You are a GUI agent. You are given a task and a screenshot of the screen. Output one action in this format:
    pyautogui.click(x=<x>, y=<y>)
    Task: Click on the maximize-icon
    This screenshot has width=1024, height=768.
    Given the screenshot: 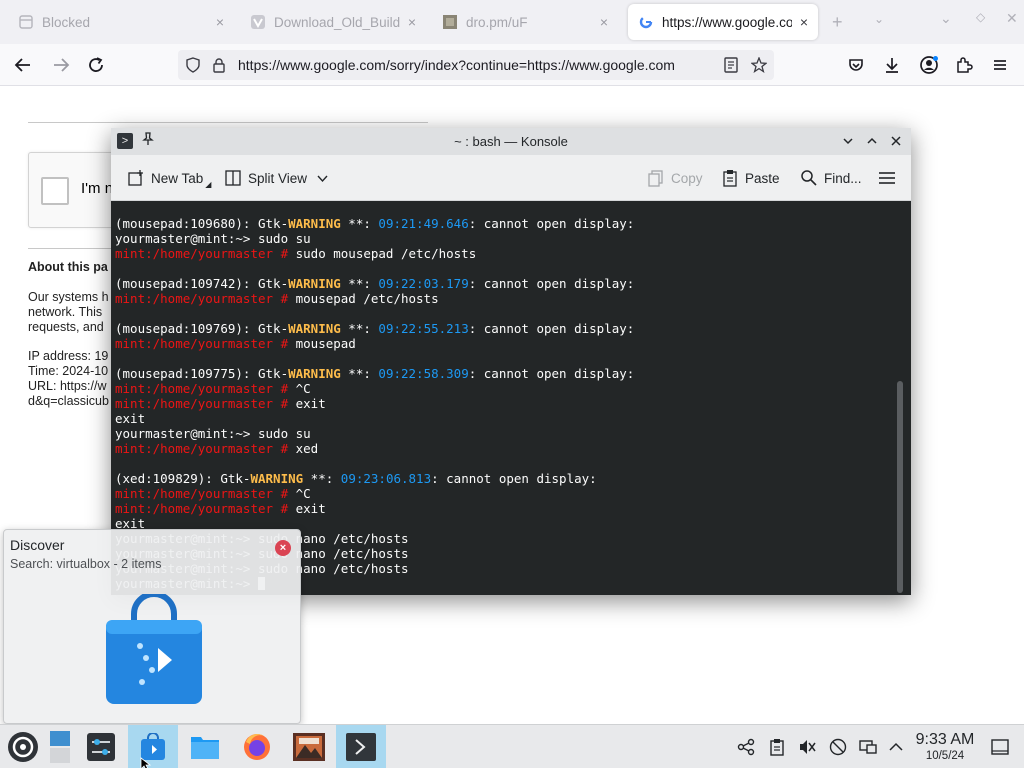 What is the action you would take?
    pyautogui.click(x=872, y=141)
    